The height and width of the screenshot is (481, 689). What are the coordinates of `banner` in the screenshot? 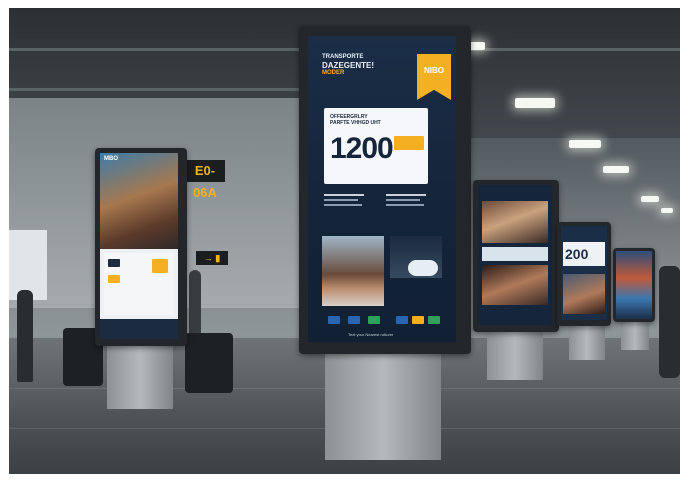 It's located at (515, 254).